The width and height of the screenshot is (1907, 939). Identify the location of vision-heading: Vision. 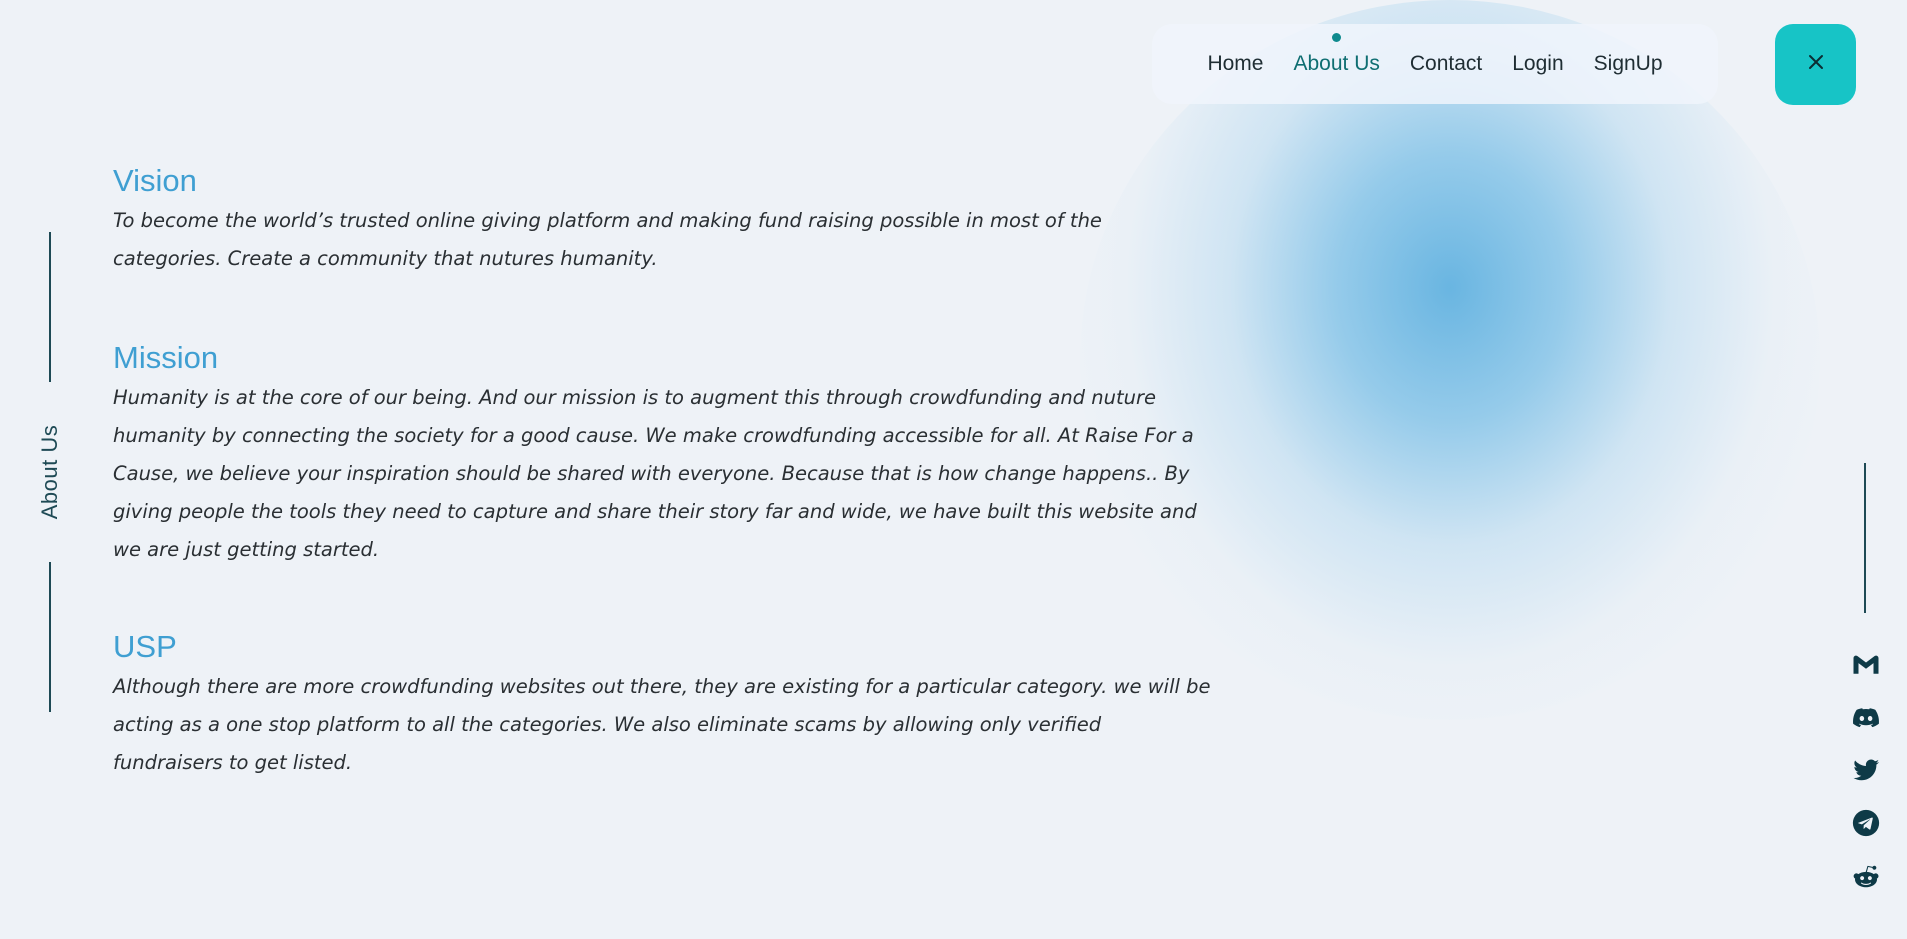
(155, 180).